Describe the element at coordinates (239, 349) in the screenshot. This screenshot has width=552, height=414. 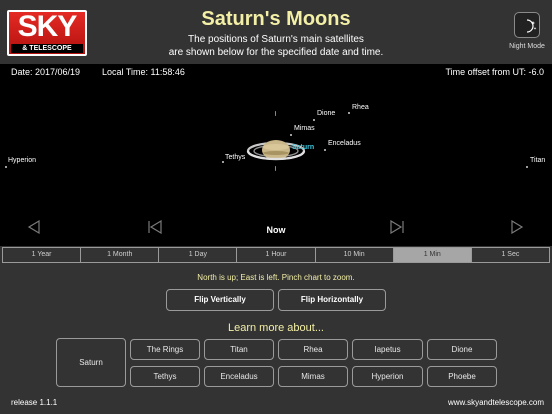
I see `learn-titan-button: Titan` at that location.